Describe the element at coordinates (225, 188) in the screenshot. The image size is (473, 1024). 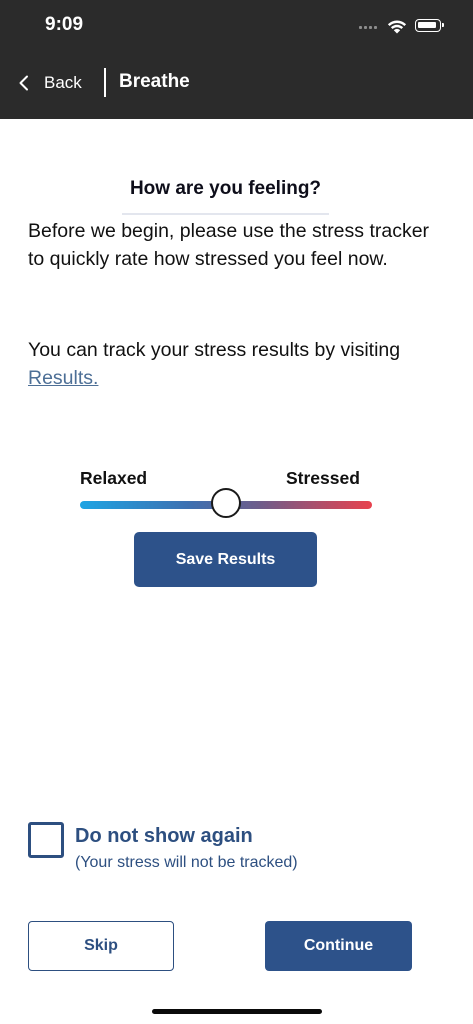
I see `page-heading: How are you feeling?` at that location.